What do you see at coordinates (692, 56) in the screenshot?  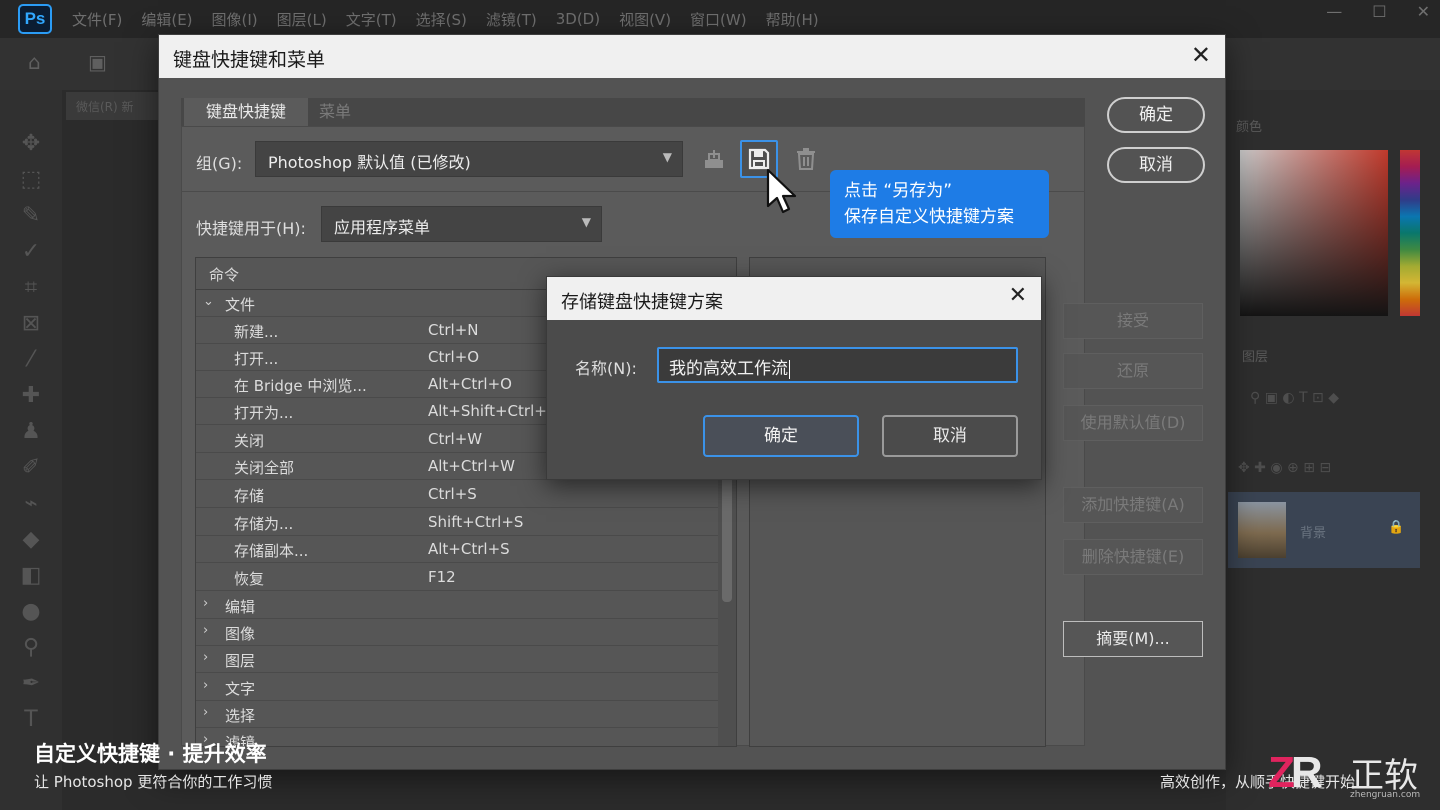 I see `dialog-titlebar: 键盘快捷键和菜单 ✕` at bounding box center [692, 56].